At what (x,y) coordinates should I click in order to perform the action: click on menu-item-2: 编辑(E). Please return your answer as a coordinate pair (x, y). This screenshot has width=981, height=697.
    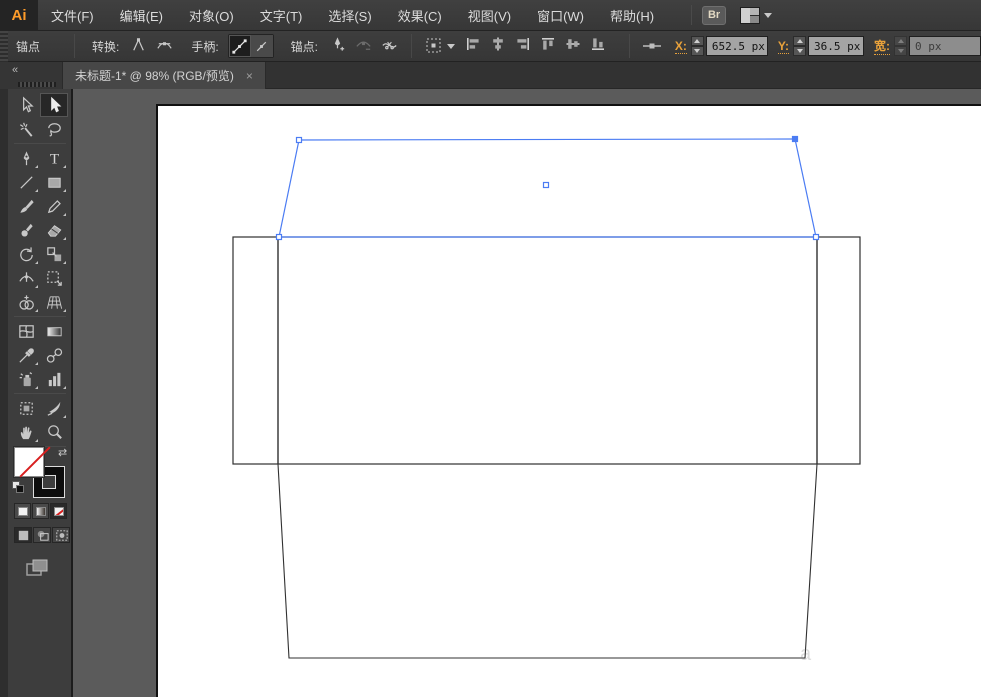
    Looking at the image, I should click on (141, 15).